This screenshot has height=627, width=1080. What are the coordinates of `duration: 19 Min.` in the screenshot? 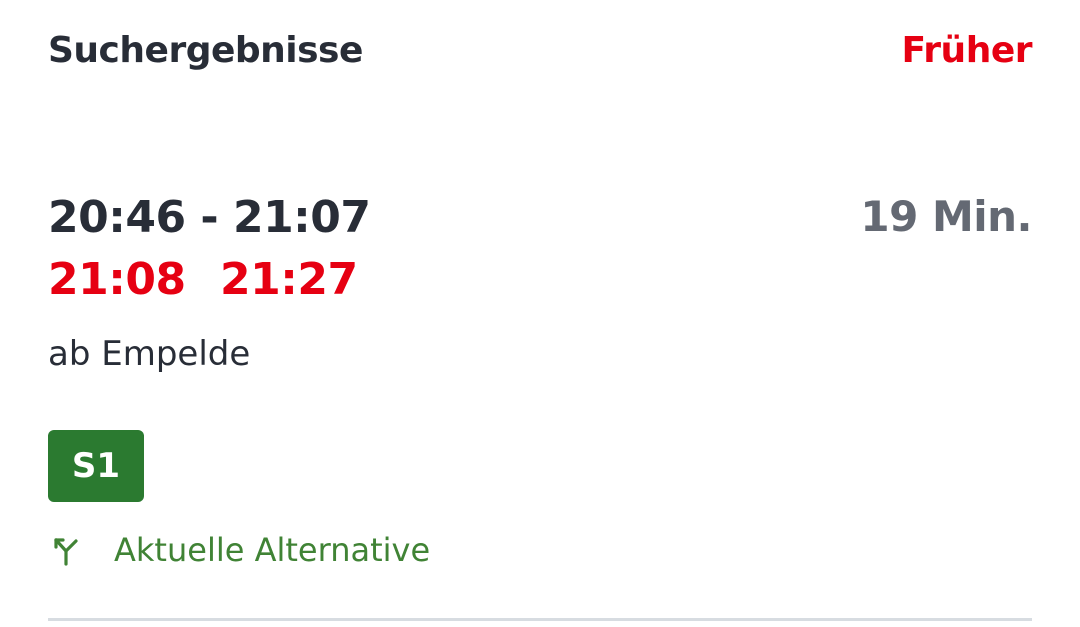 It's located at (946, 216).